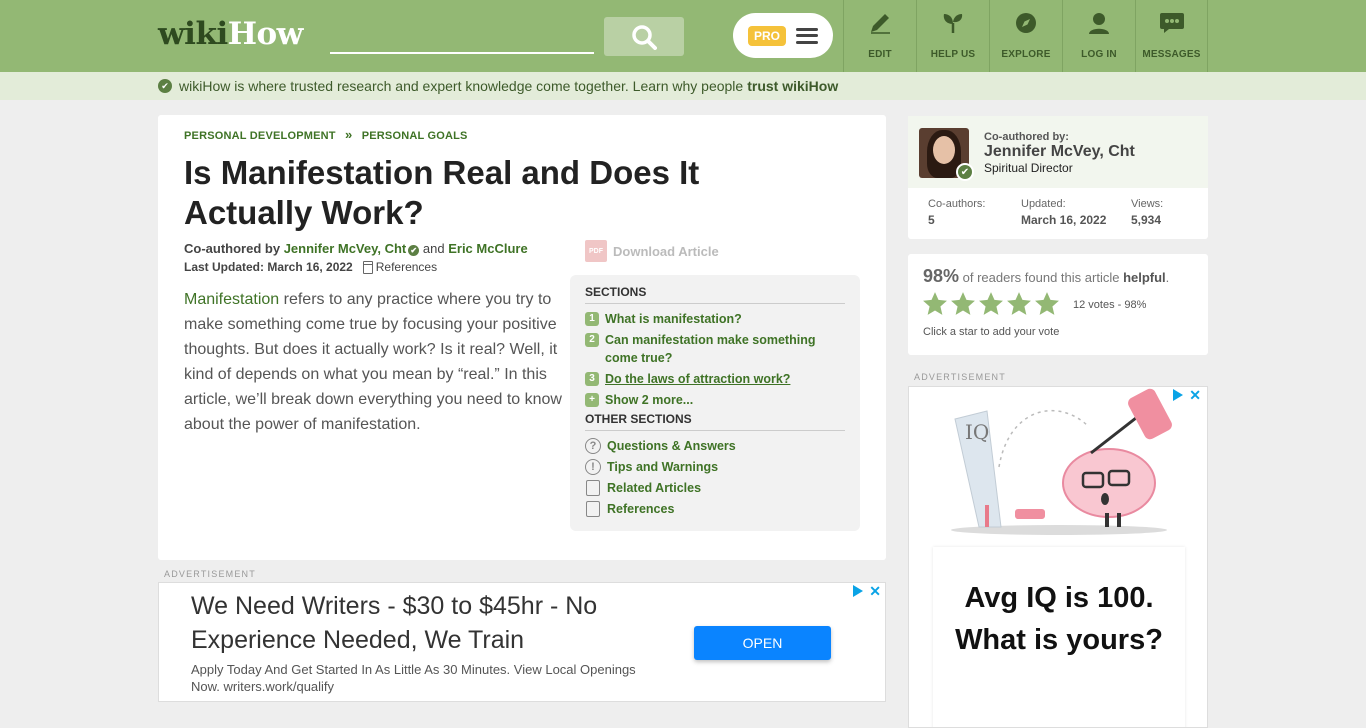 This screenshot has width=1366, height=728. I want to click on breadcrumb: PERSONAL DEVELOPMENT » PERSONAL GOALS, so click(326, 134).